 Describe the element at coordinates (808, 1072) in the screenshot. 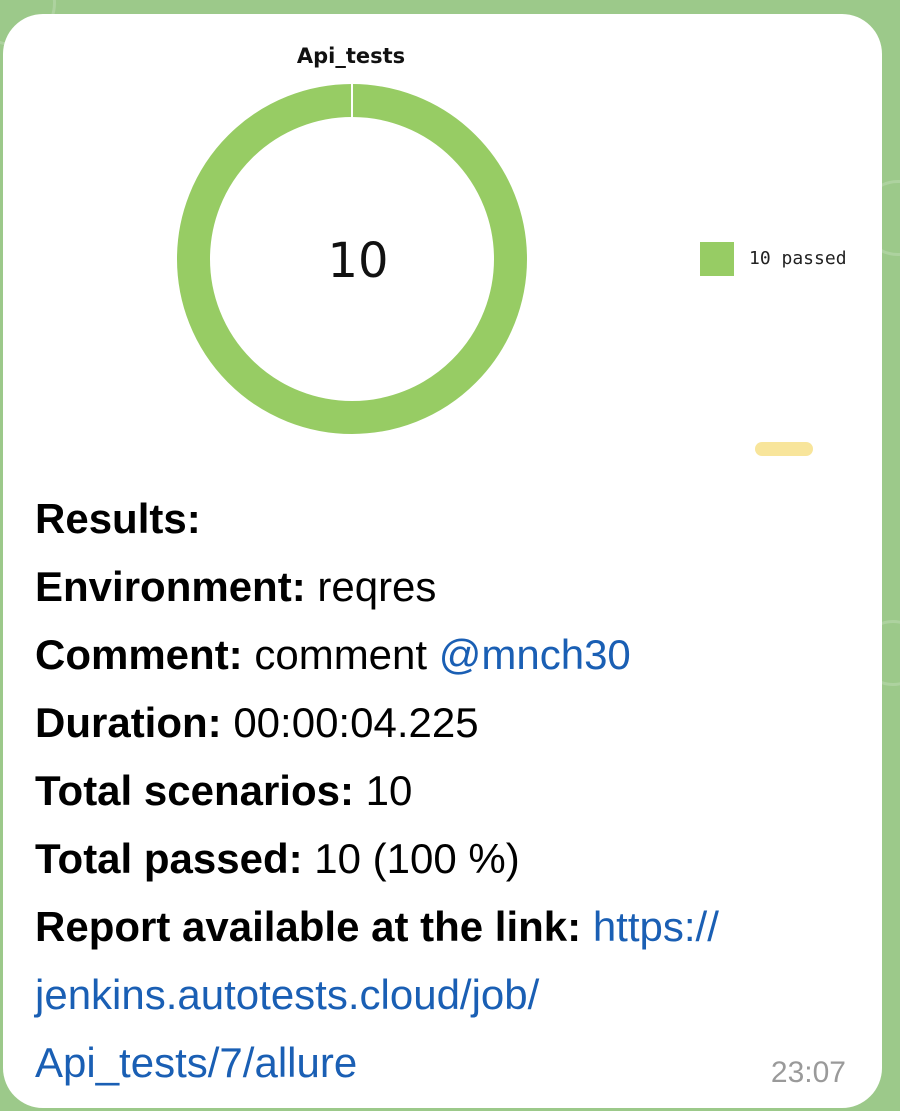

I see `message-timestamp: 23:07` at that location.